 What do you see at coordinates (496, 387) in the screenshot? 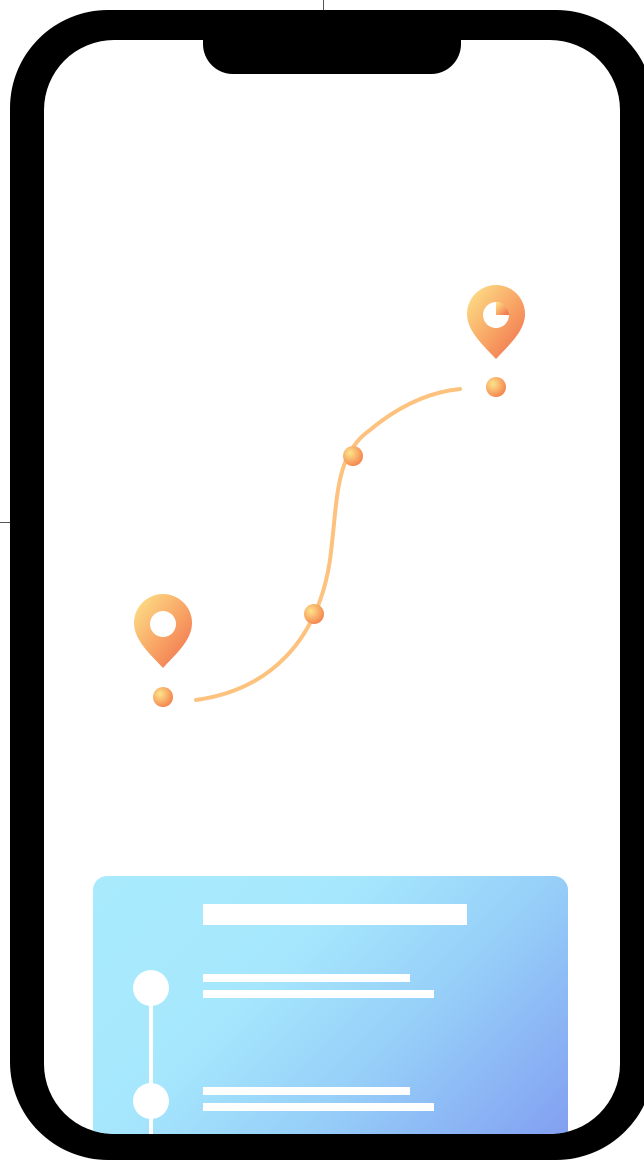
I see `route-end-dot` at bounding box center [496, 387].